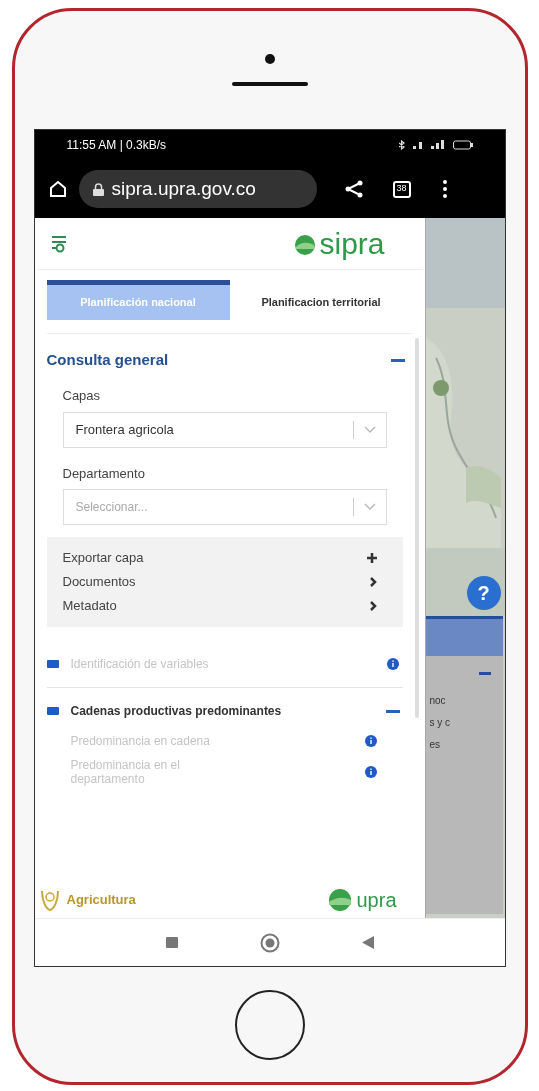 Image resolution: width=539 pixels, height=1091 pixels. Describe the element at coordinates (89, 606) in the screenshot. I see `action-link: Metadato` at that location.